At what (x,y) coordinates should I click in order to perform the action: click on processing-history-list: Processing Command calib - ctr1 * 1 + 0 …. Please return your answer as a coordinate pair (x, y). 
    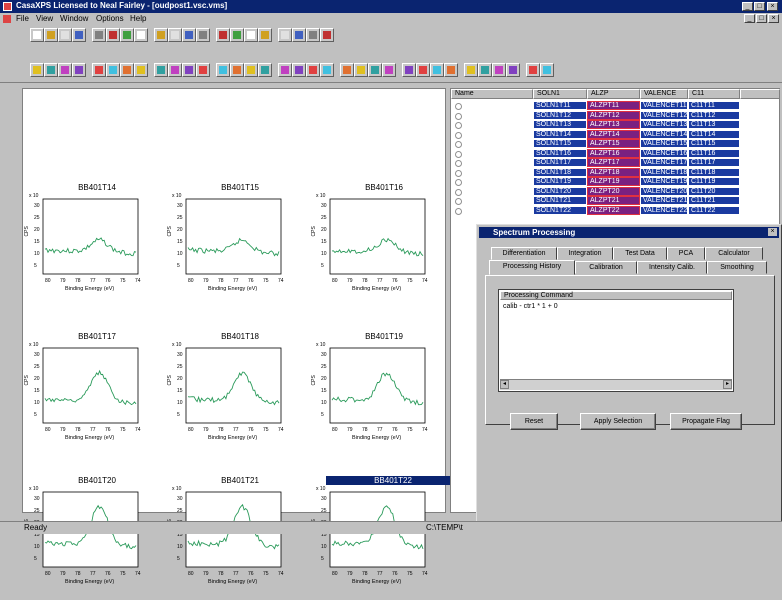
    Looking at the image, I should click on (616, 340).